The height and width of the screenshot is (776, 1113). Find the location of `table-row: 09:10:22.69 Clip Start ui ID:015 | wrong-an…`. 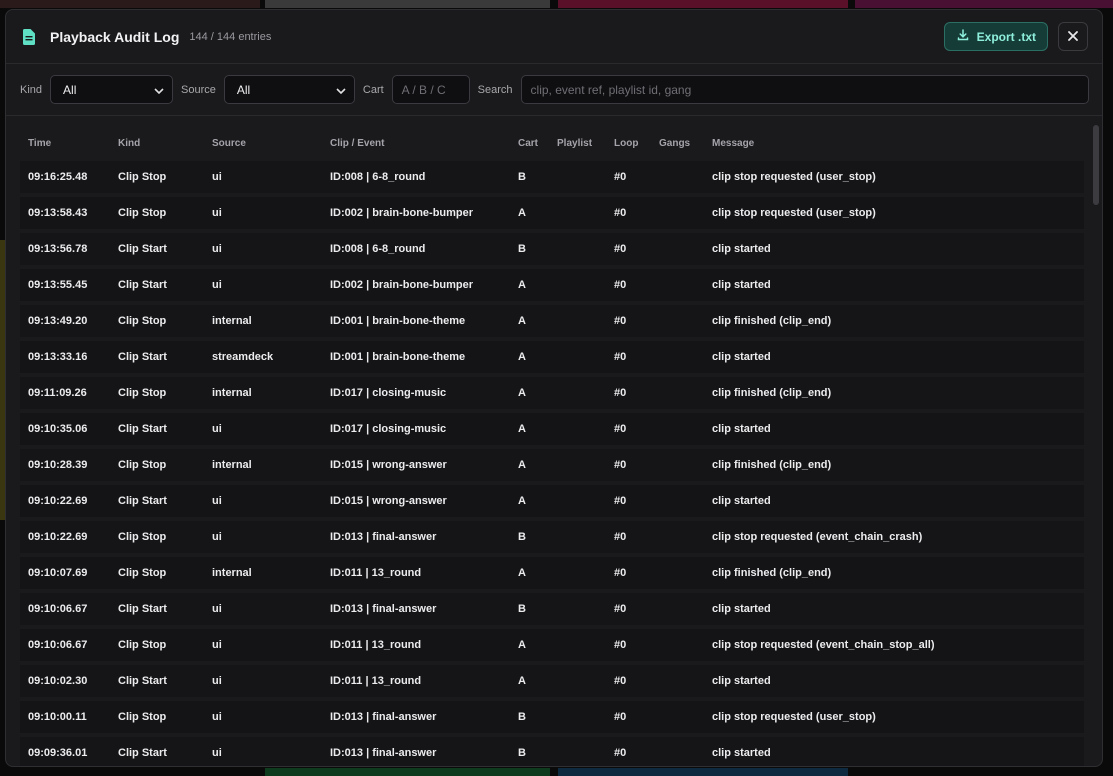

table-row: 09:10:22.69 Clip Start ui ID:015 | wrong-an… is located at coordinates (552, 501).